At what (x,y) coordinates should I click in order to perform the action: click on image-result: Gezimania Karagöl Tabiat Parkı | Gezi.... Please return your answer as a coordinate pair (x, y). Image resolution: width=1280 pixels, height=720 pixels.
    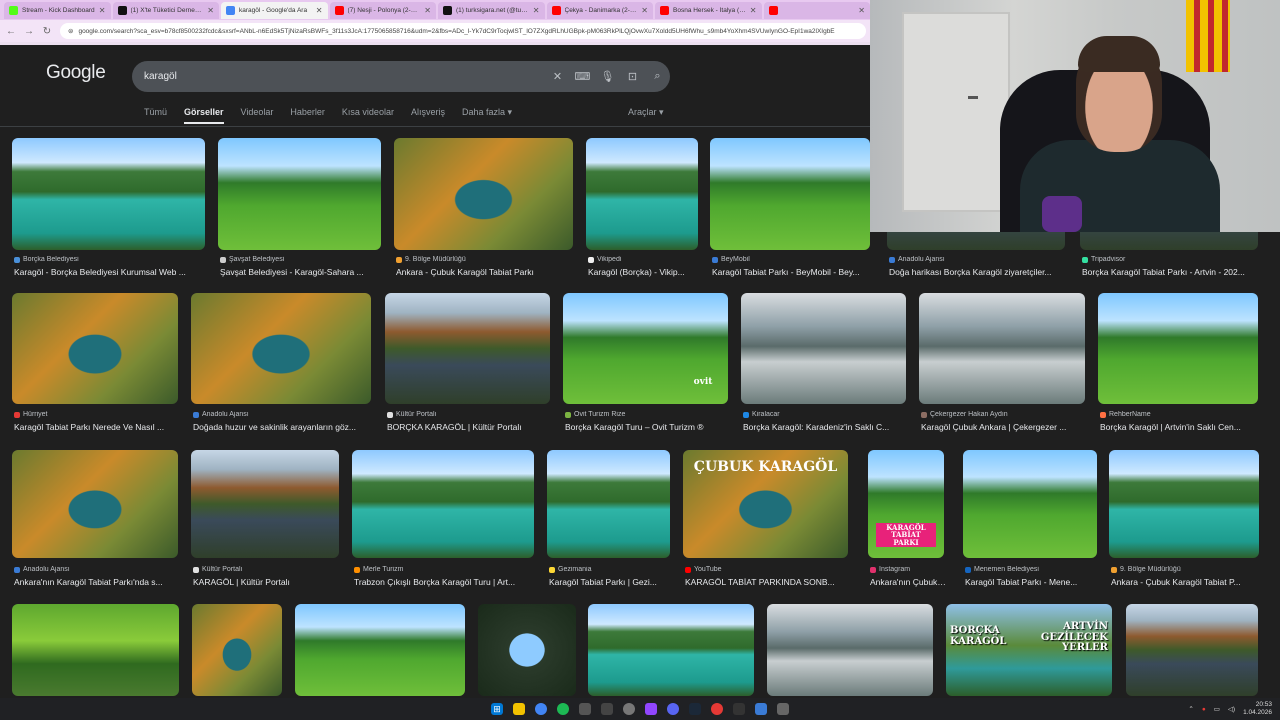
    Looking at the image, I should click on (608, 519).